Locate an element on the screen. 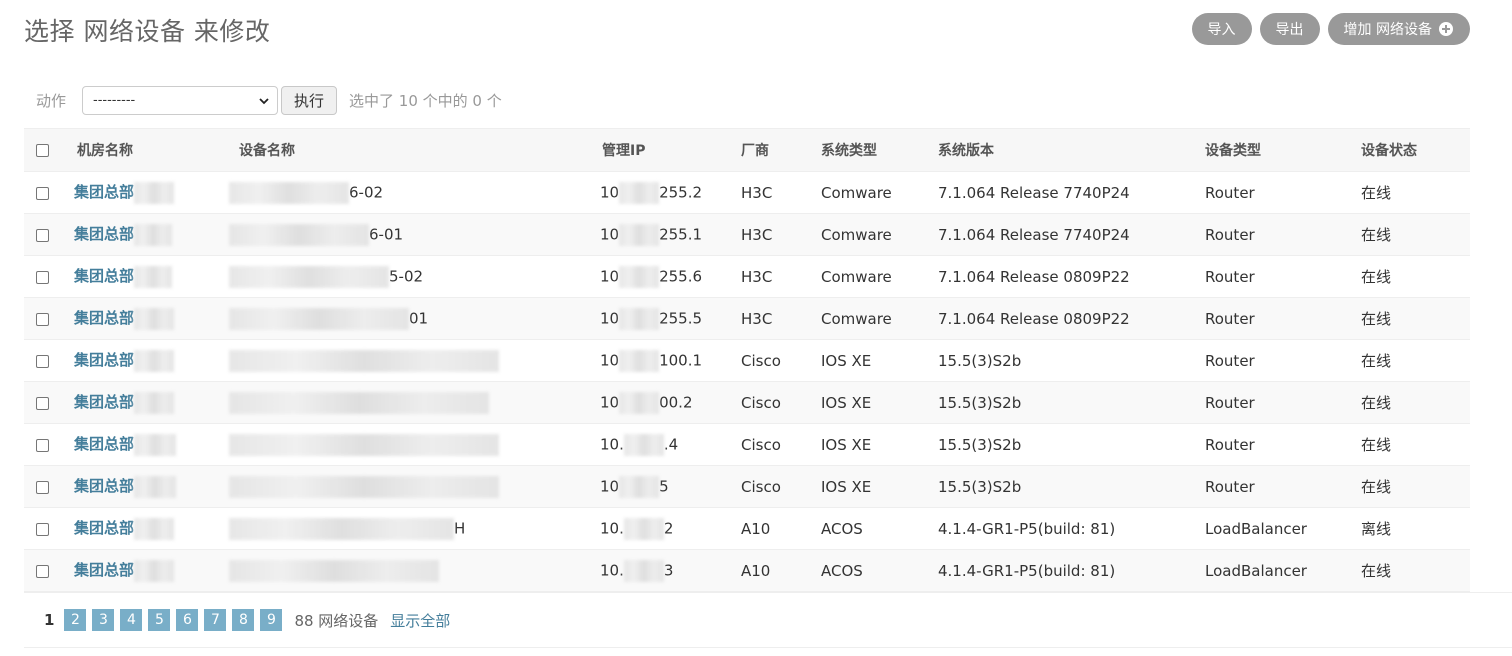  column-header-manage-ip: 管理IP is located at coordinates (663, 150).